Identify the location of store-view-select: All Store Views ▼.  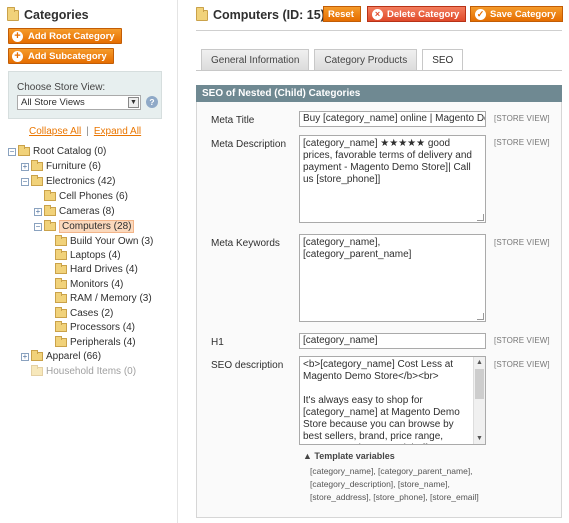
(79, 102).